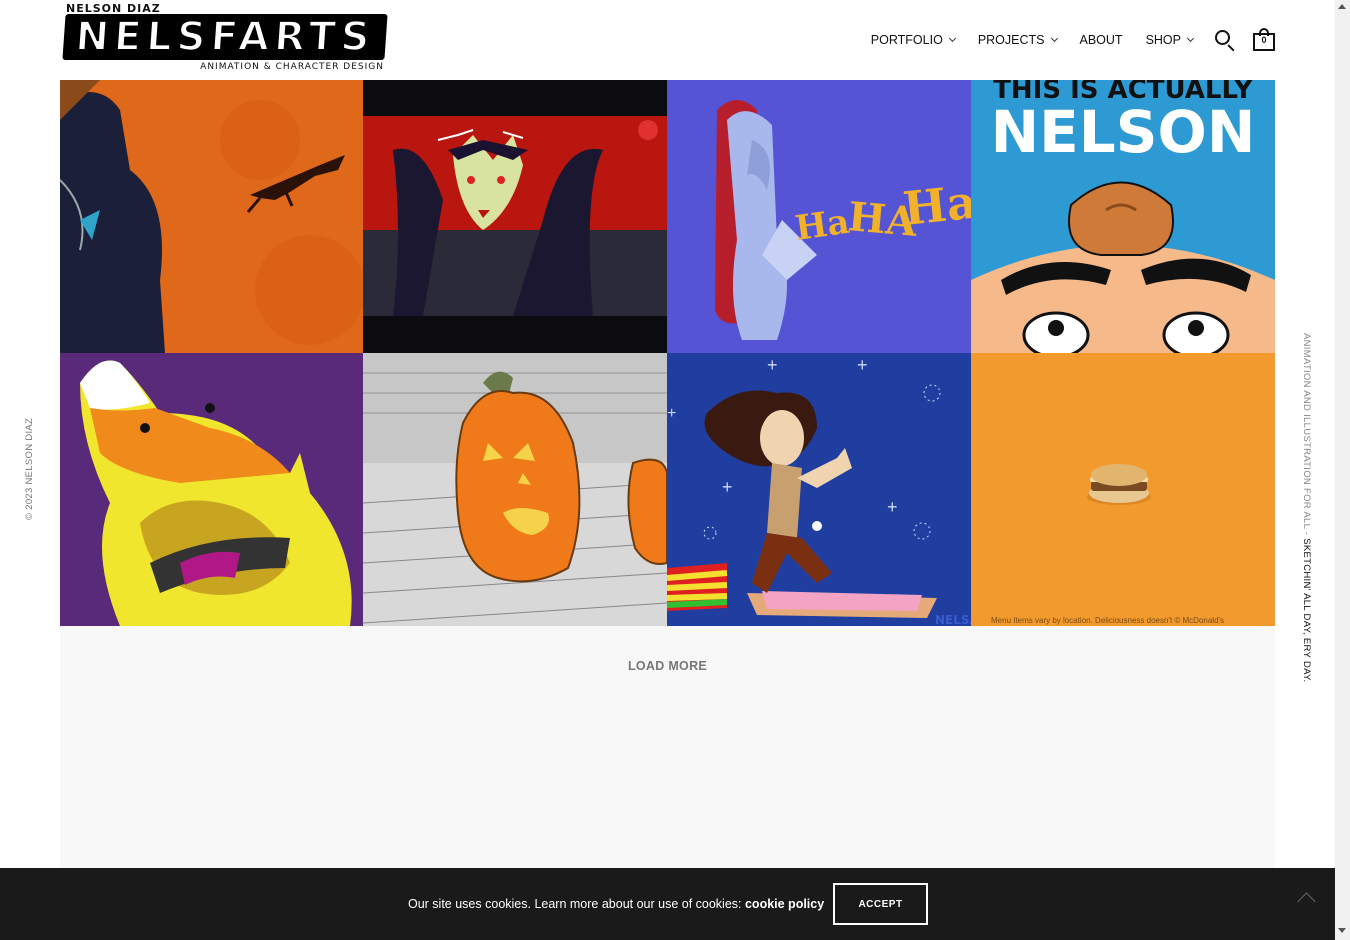 Image resolution: width=1350 pixels, height=940 pixels. I want to click on scroll-down-arrow-icon, so click(1342, 930).